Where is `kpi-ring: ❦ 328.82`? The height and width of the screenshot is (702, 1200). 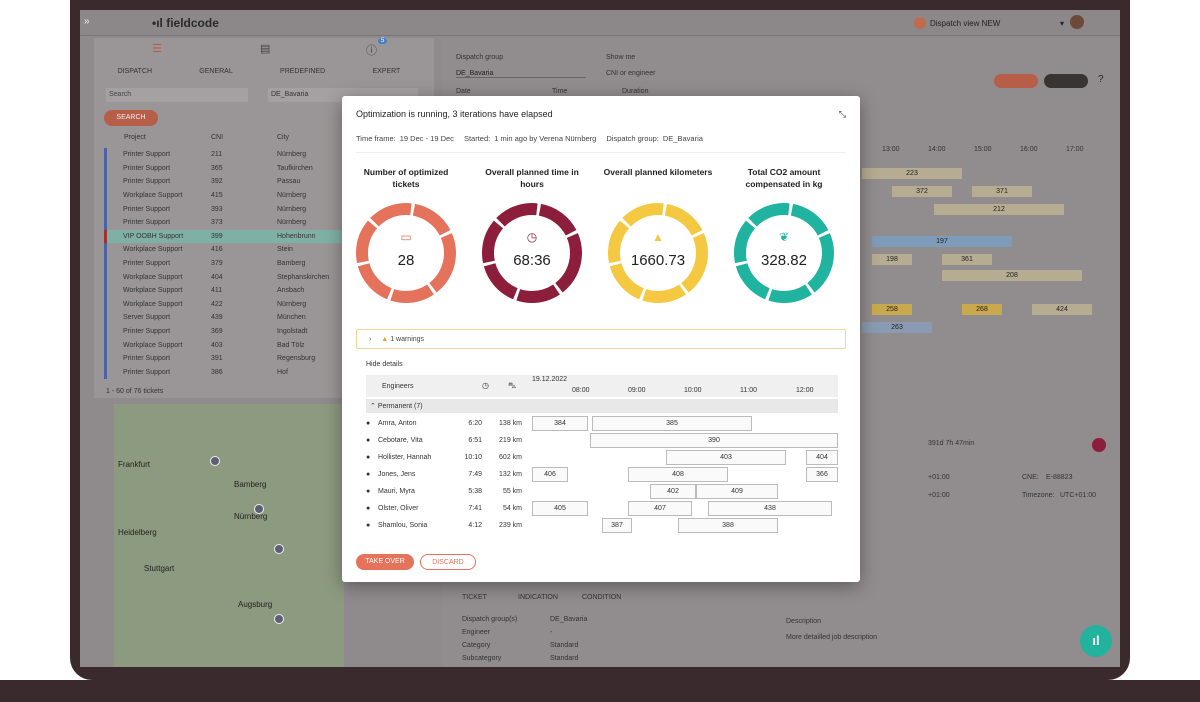 kpi-ring: ❦ 328.82 is located at coordinates (784, 253).